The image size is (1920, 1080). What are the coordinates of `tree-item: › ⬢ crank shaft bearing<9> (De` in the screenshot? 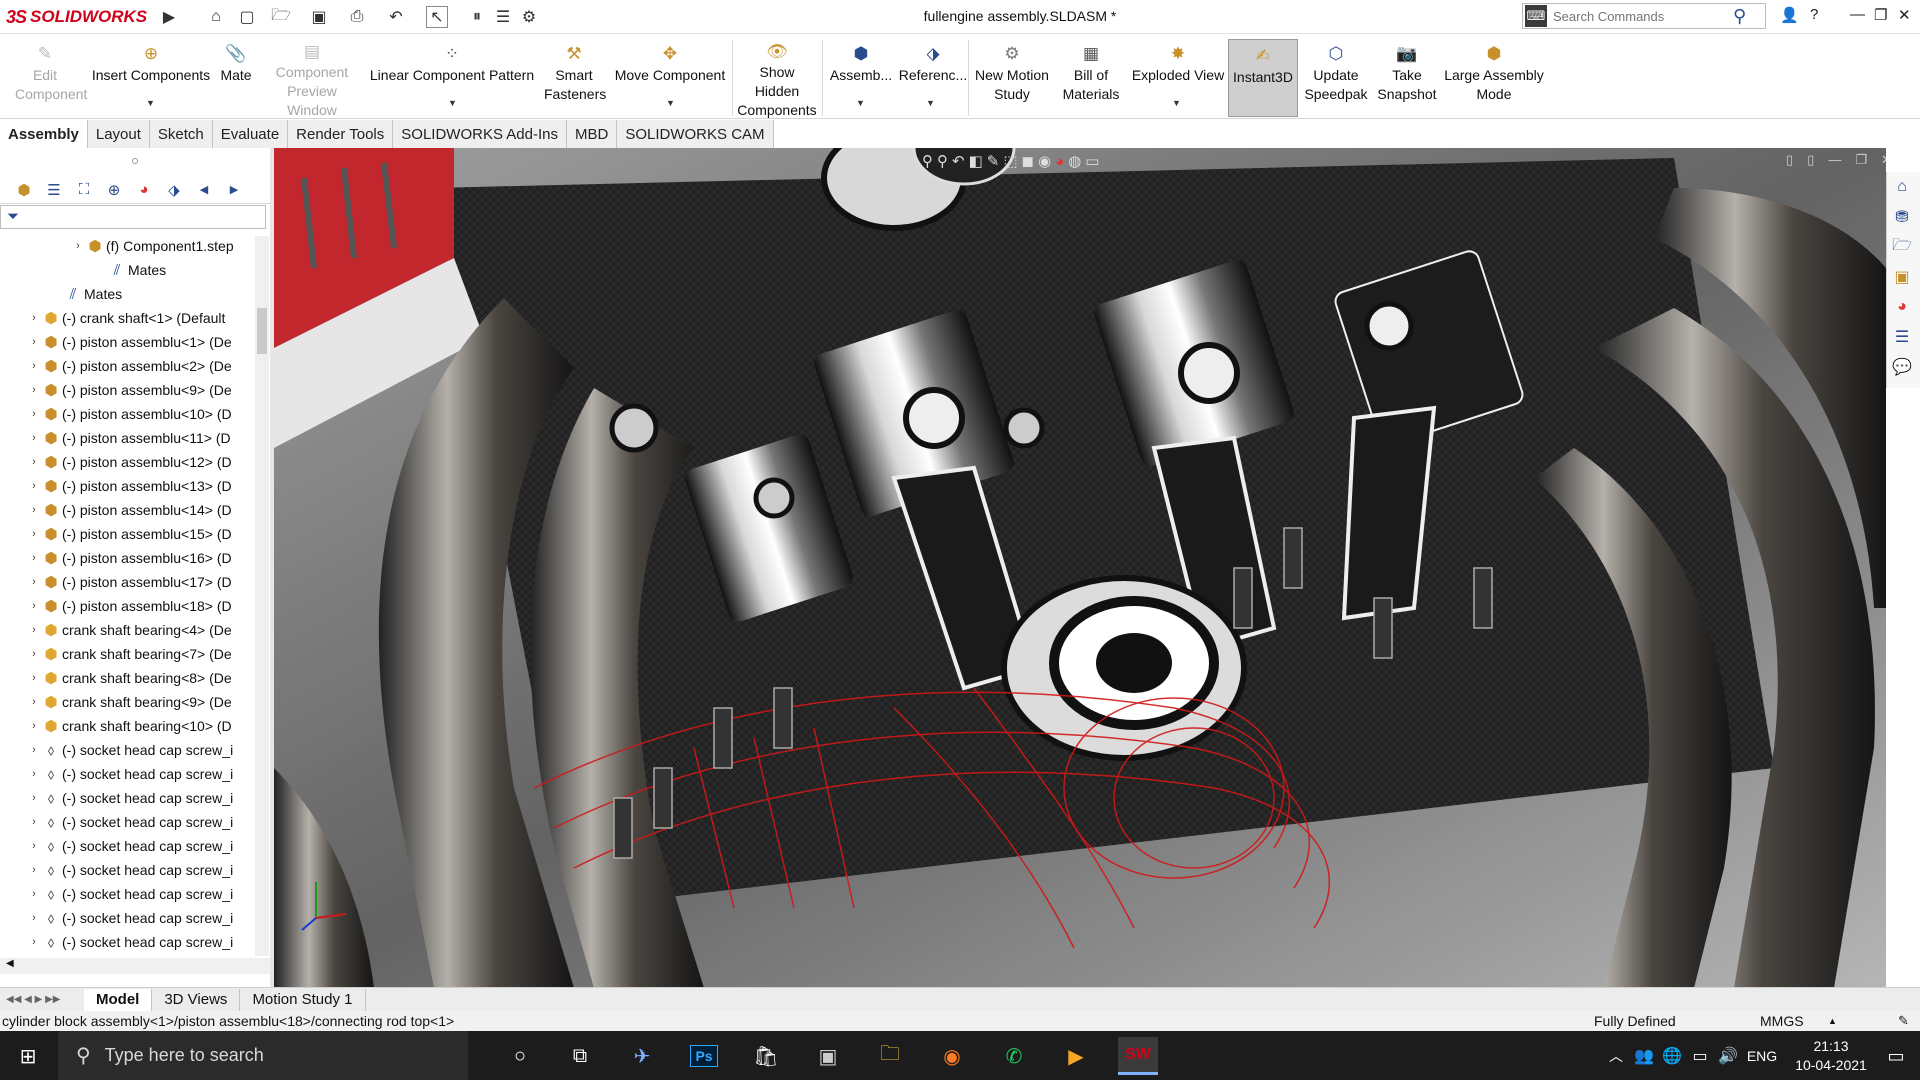 It's located at (128, 702).